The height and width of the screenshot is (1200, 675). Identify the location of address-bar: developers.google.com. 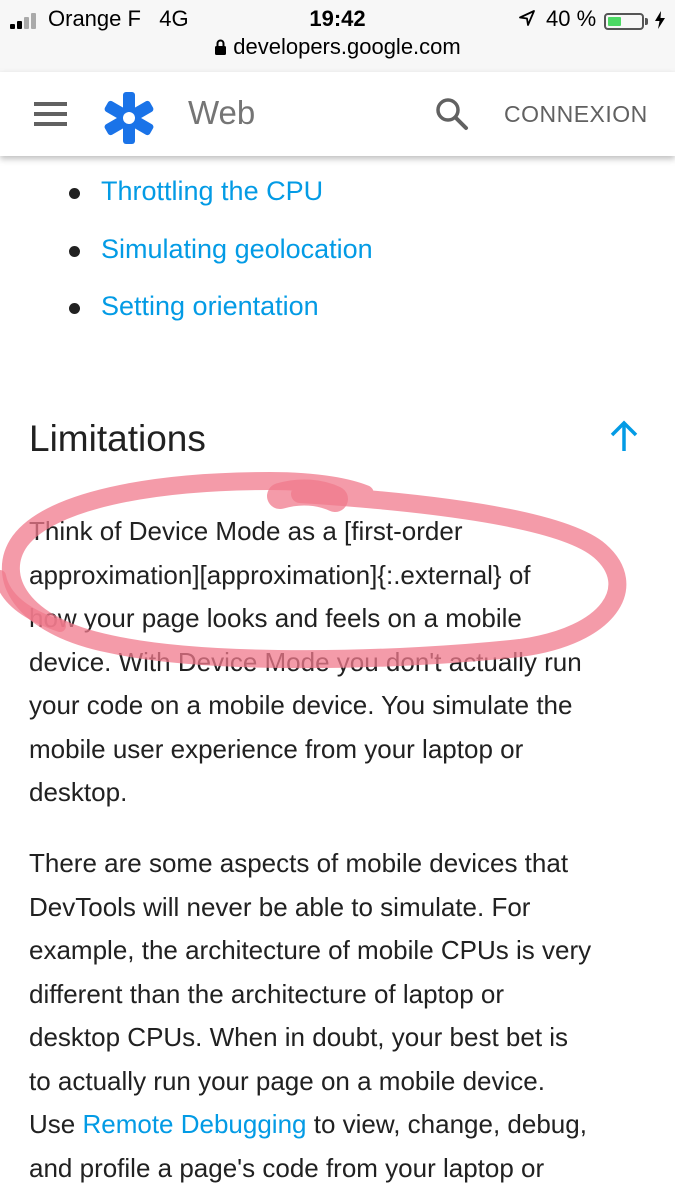
(337, 47).